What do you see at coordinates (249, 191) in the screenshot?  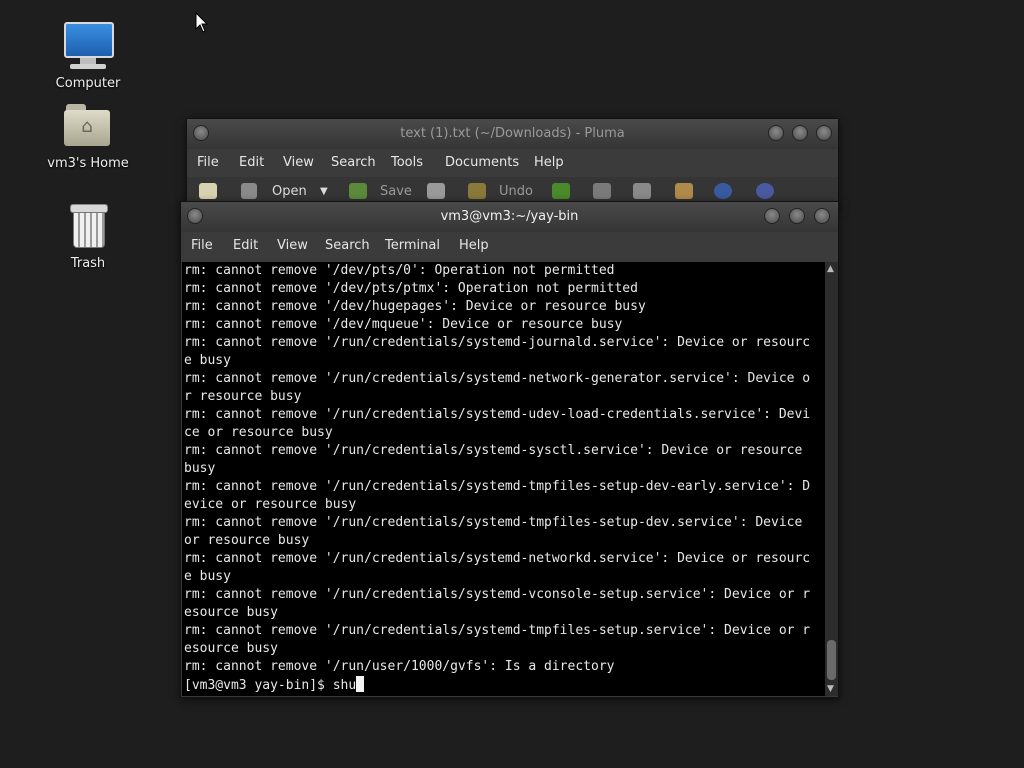 I see `open-icon` at bounding box center [249, 191].